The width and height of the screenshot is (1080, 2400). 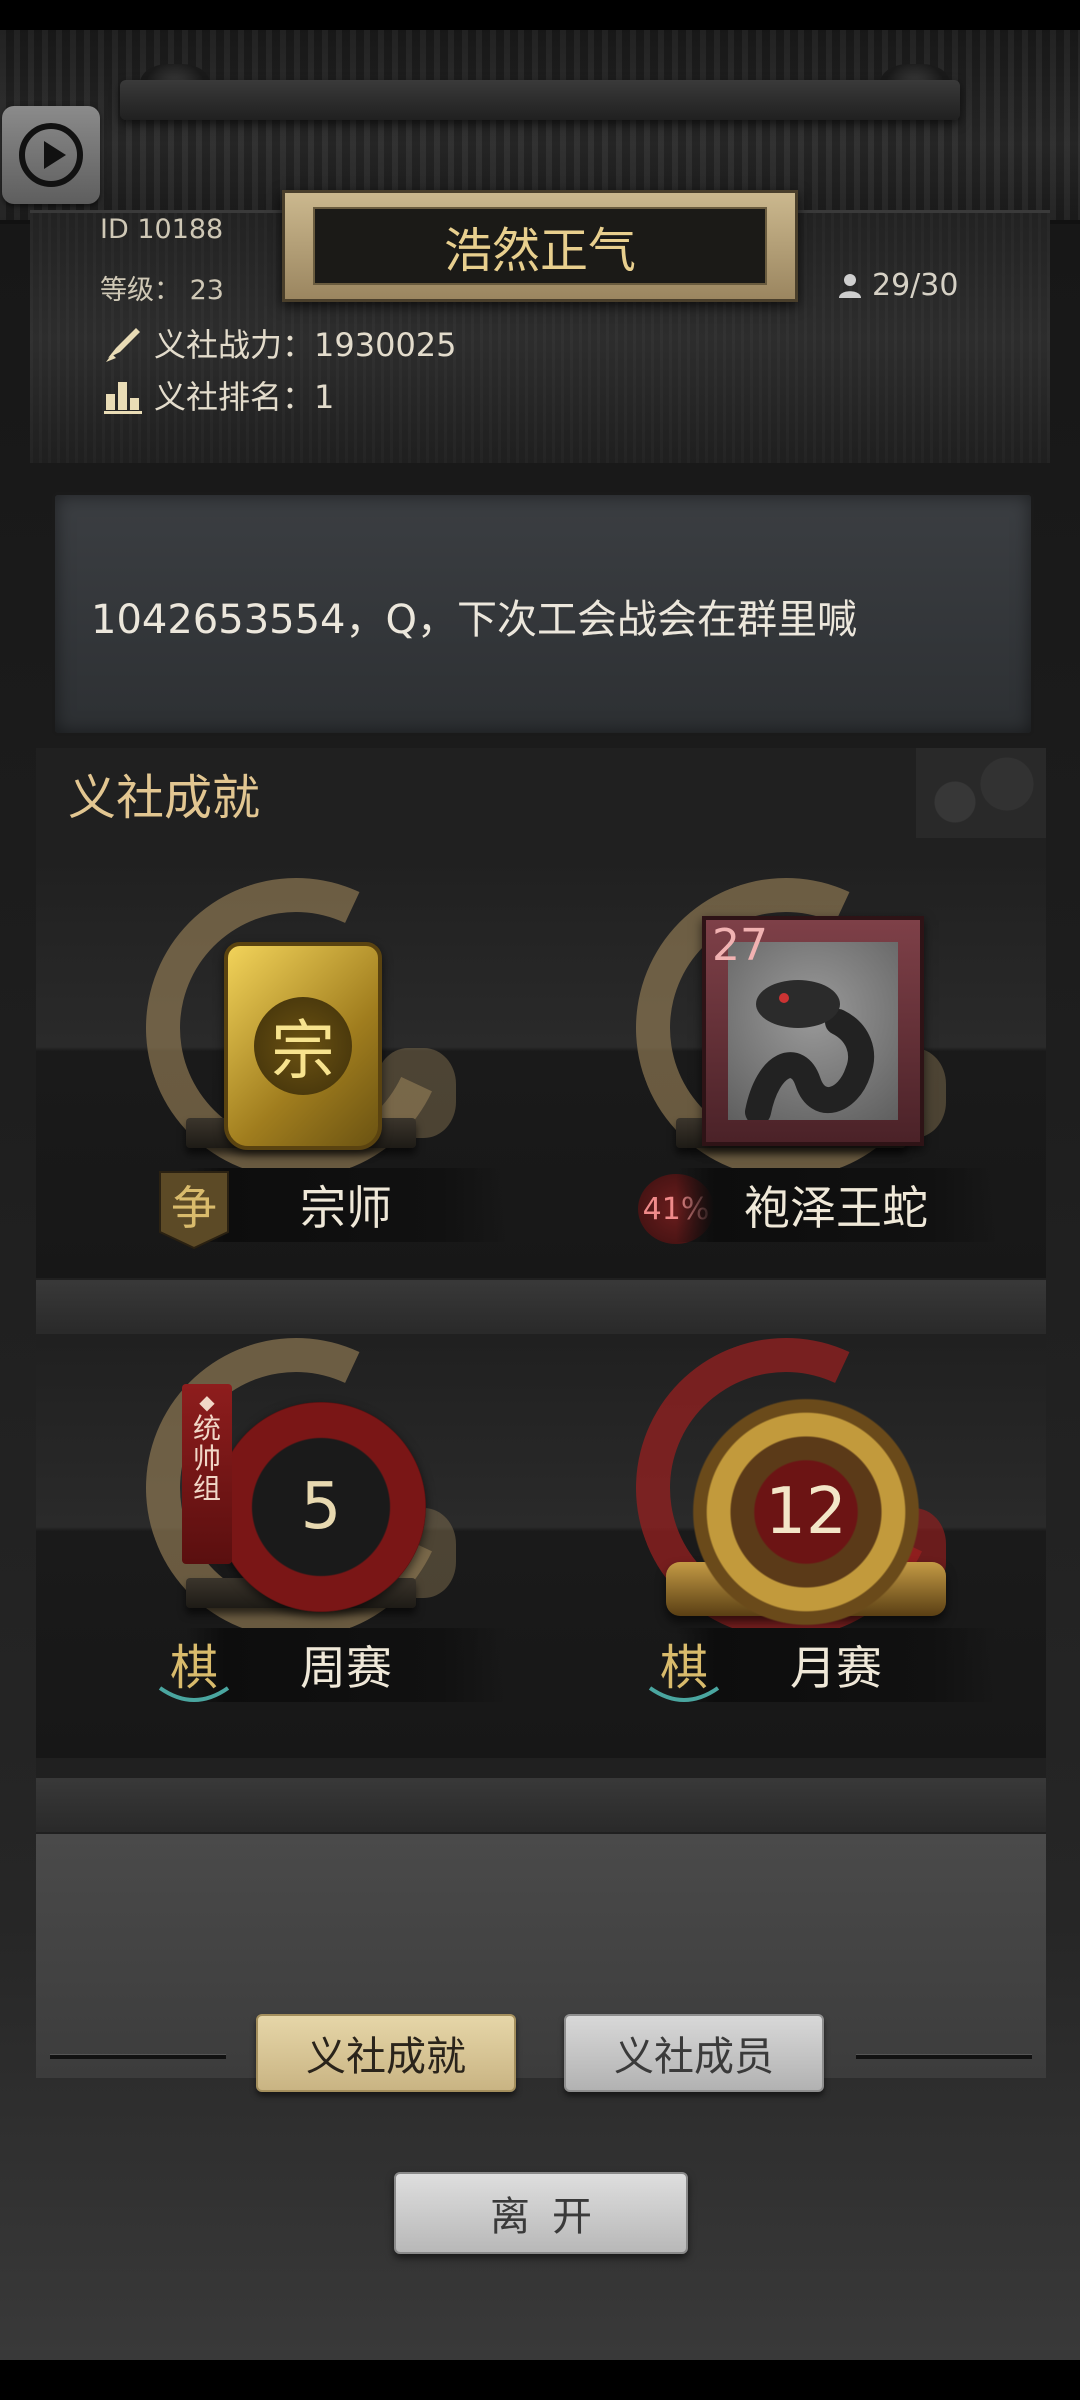 What do you see at coordinates (206, 1488) in the screenshot?
I see `tag-char: 组` at bounding box center [206, 1488].